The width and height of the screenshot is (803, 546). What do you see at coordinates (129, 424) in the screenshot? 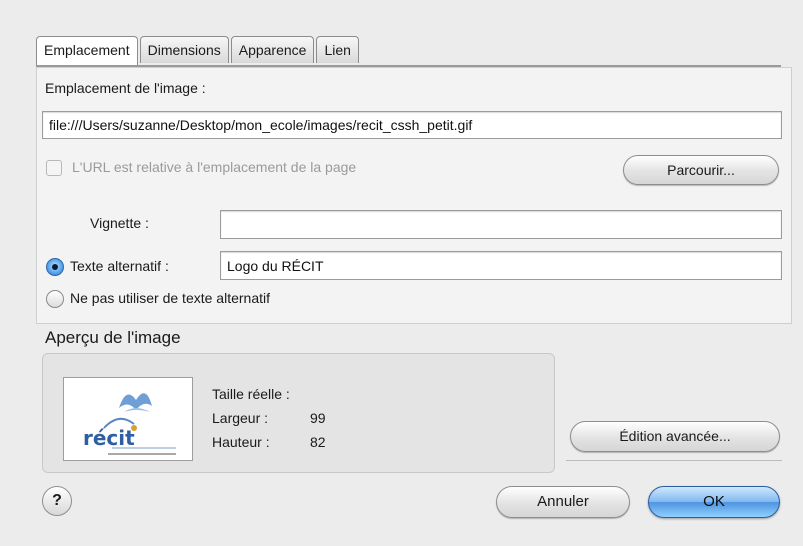
I see `recit-logo-image: récit` at bounding box center [129, 424].